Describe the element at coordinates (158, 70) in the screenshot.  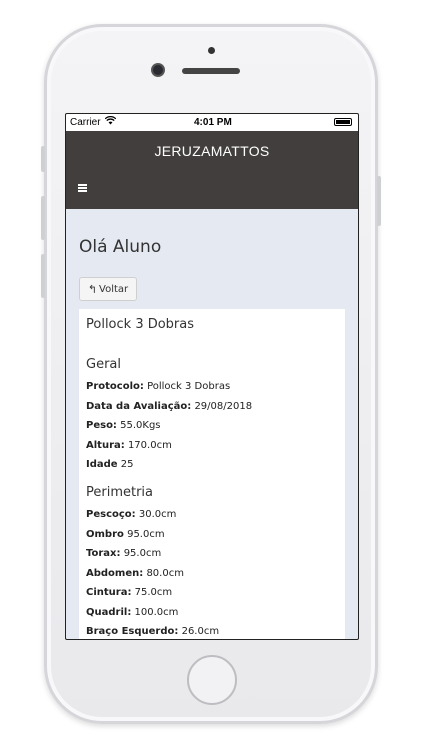
I see `front-camera` at that location.